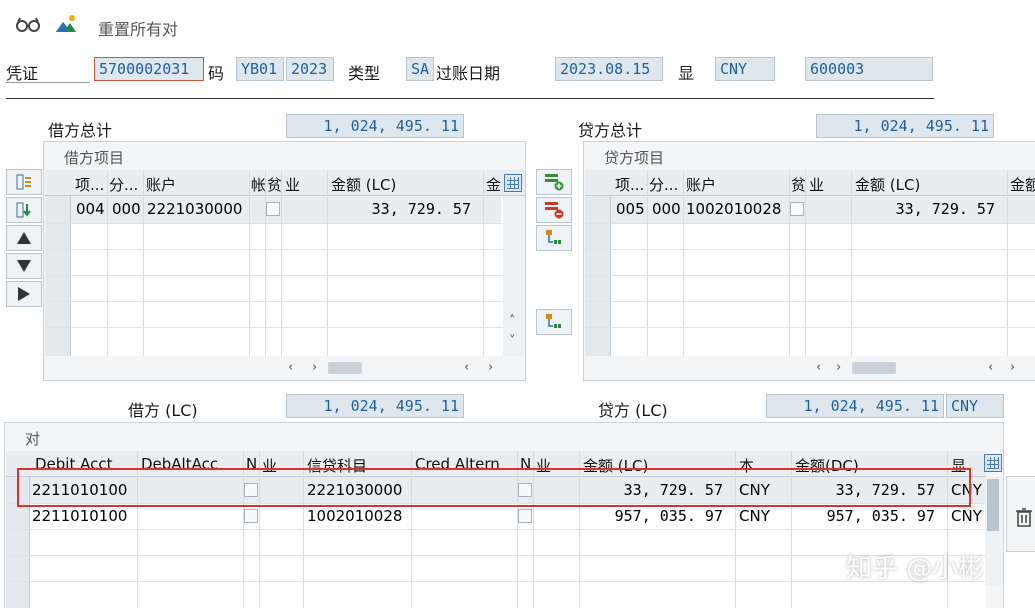 The height and width of the screenshot is (608, 1035). Describe the element at coordinates (905, 126) in the screenshot. I see `credit-total-field: 1, 024, 495. 11` at that location.